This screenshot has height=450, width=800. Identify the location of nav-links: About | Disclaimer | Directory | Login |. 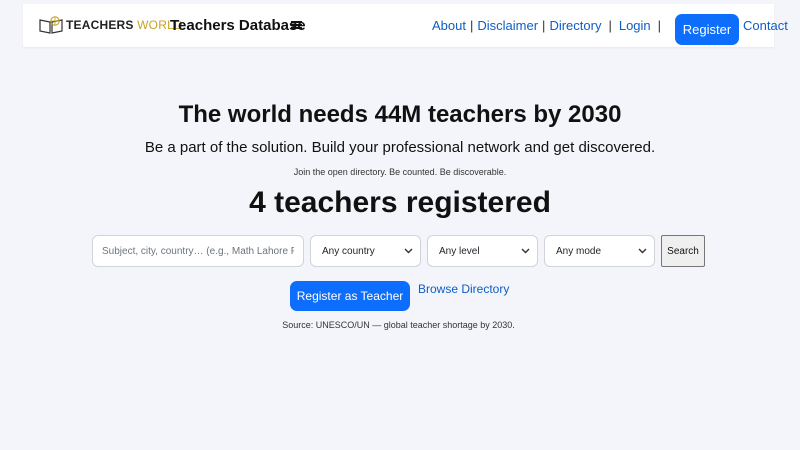
(550, 25).